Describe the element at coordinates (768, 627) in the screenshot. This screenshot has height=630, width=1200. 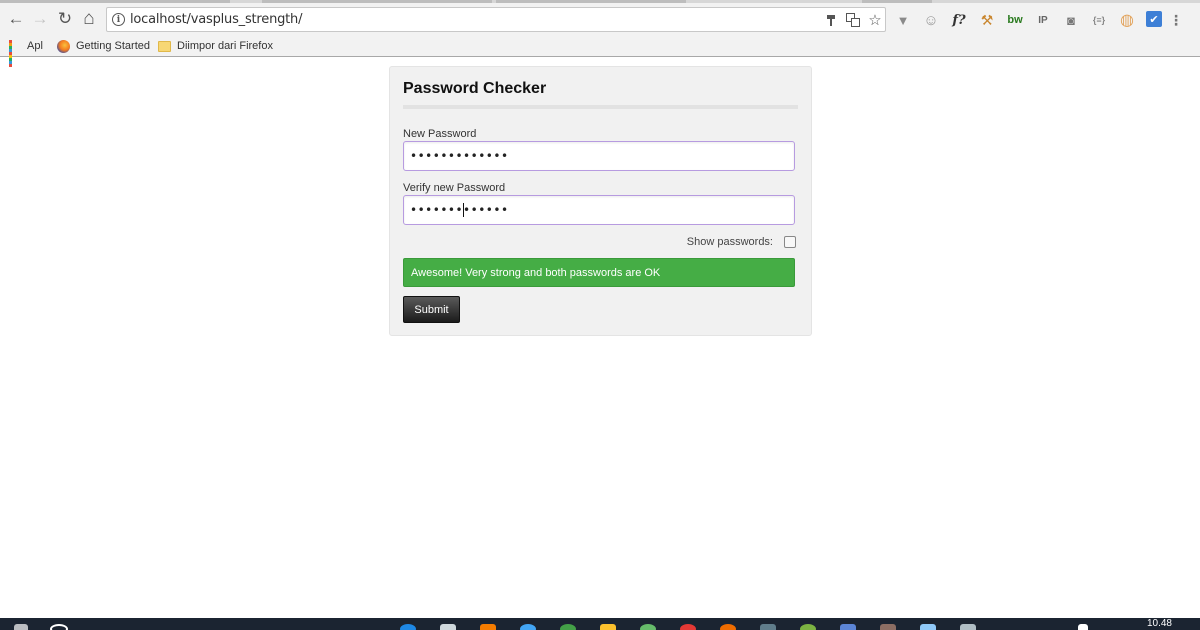
I see `app-gray-icon` at that location.